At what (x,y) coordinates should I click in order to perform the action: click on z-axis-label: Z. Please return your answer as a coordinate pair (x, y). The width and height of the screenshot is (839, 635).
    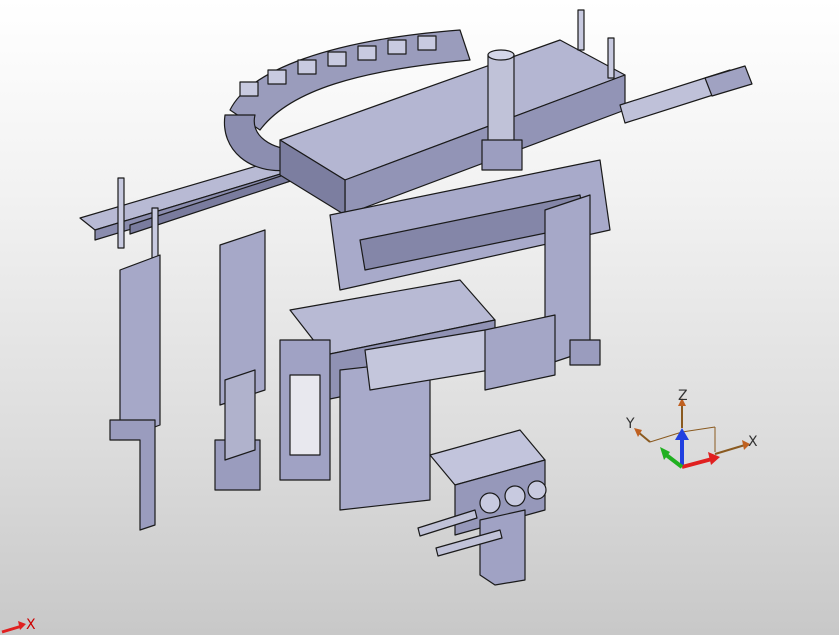
    Looking at the image, I should click on (683, 396).